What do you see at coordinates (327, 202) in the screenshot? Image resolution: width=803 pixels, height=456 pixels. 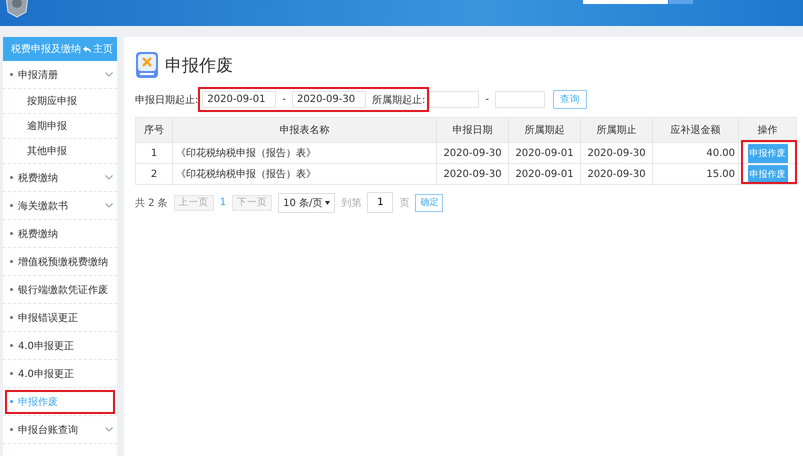 I see `caret-down-icon` at bounding box center [327, 202].